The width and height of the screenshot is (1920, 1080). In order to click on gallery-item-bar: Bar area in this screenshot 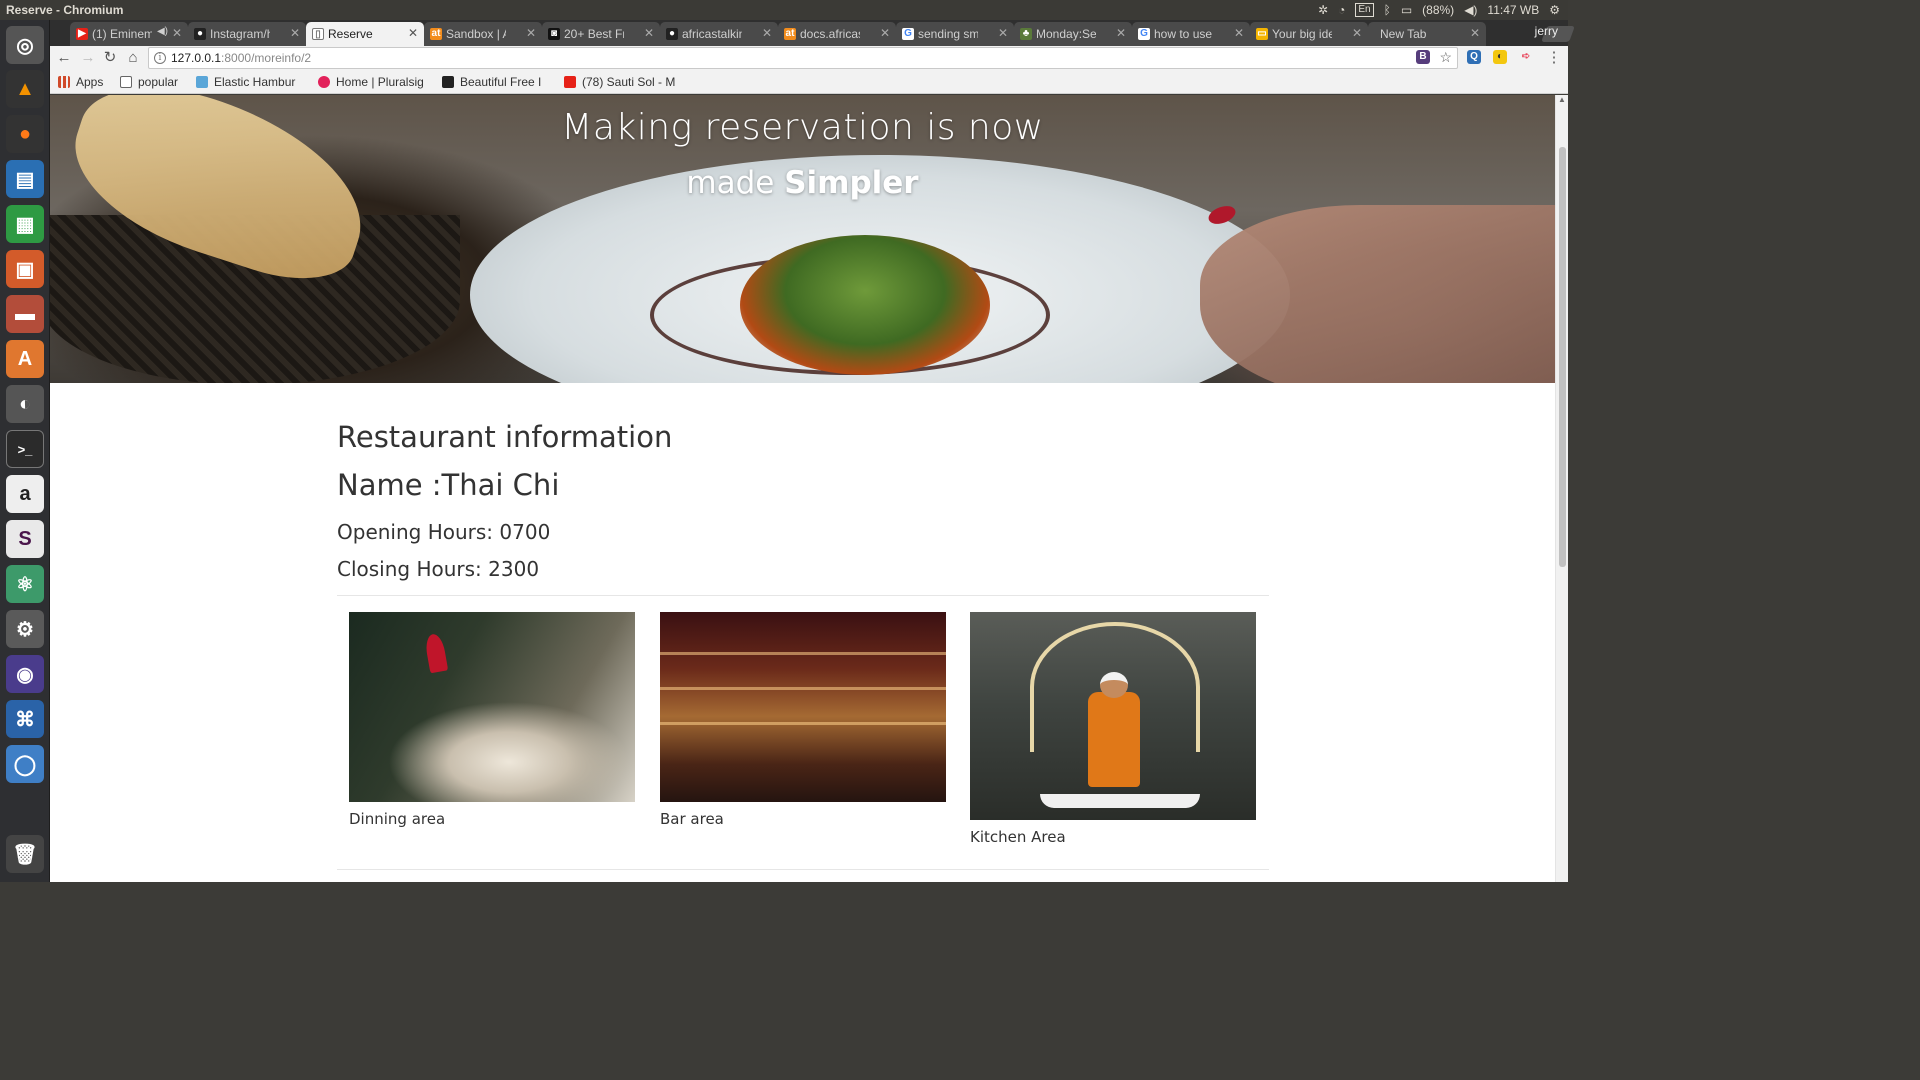, I will do `click(803, 720)`.